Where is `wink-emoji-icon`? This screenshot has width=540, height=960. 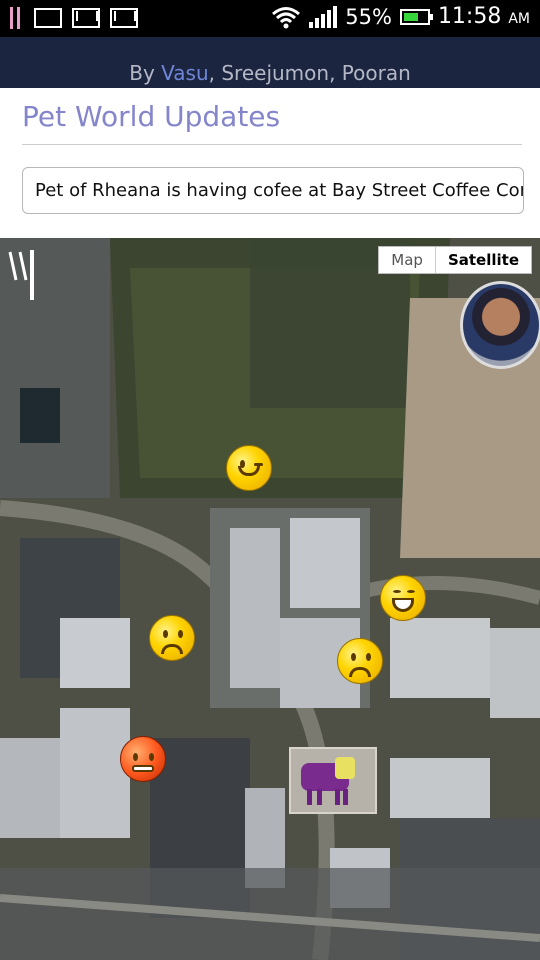
wink-emoji-icon is located at coordinates (249, 468).